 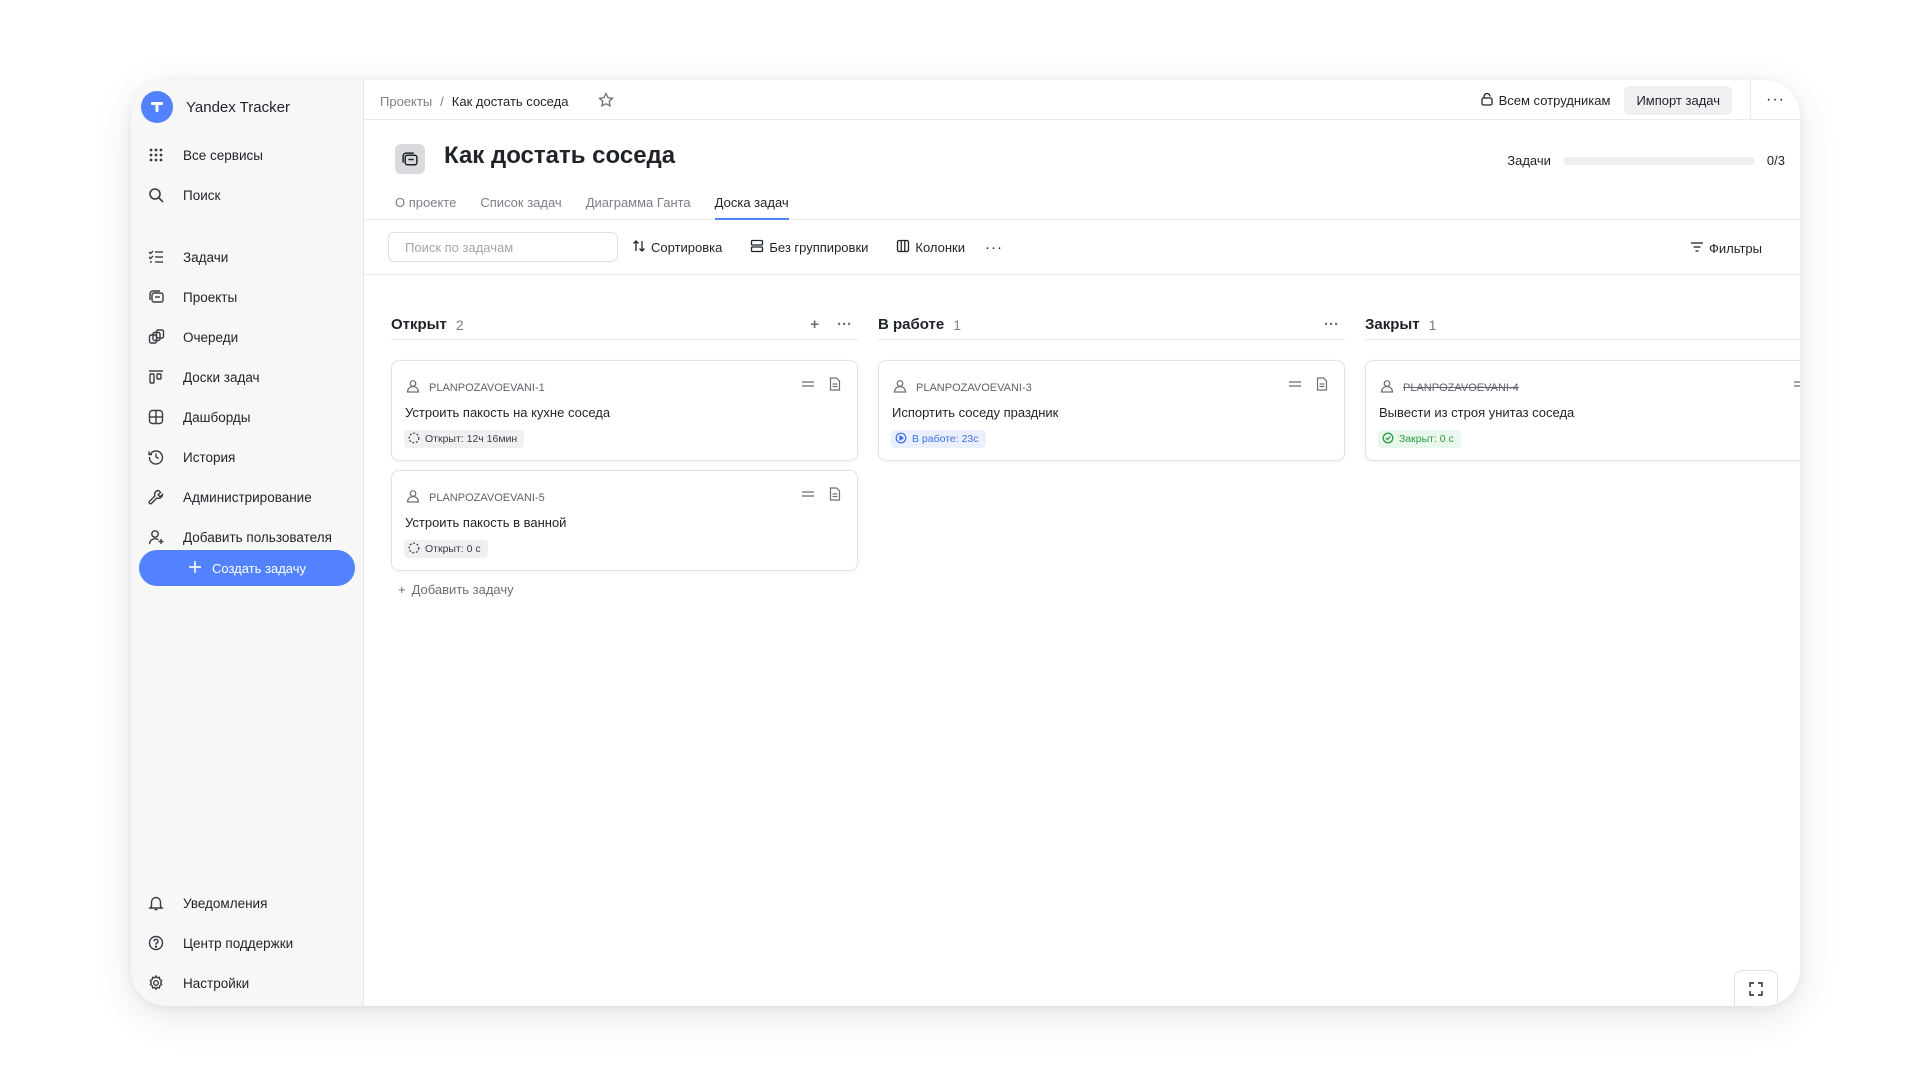 I want to click on sidebar-item-label: Поиск, so click(x=202, y=195).